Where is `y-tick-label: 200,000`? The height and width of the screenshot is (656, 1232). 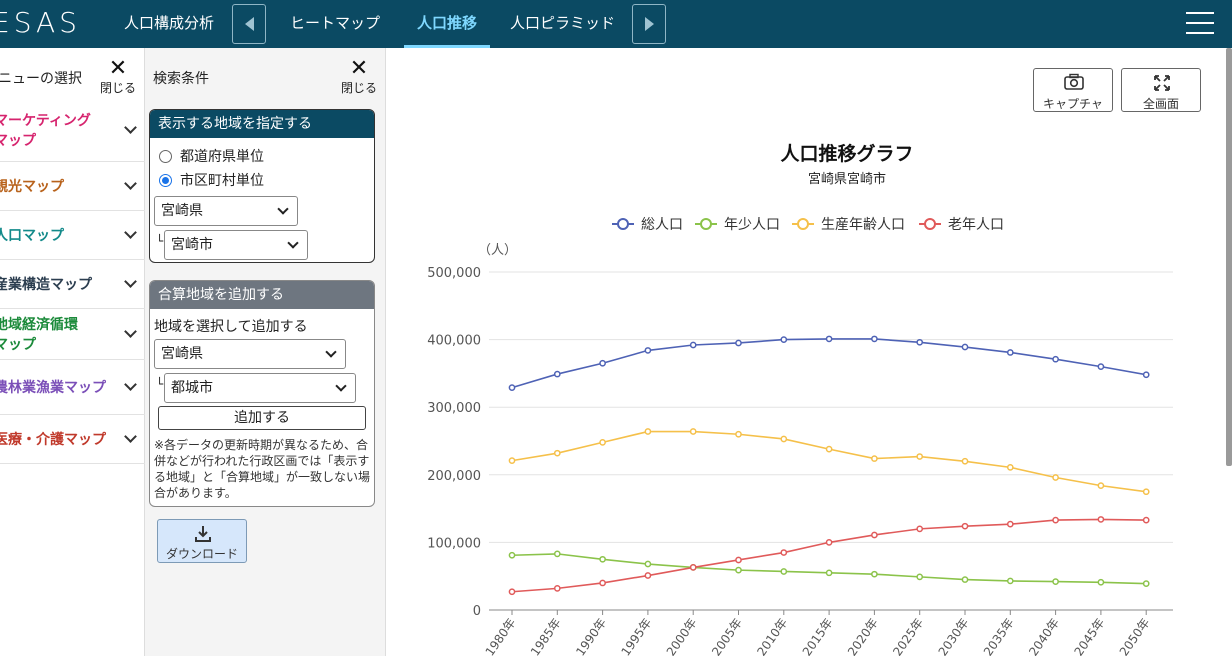
y-tick-label: 200,000 is located at coordinates (454, 476).